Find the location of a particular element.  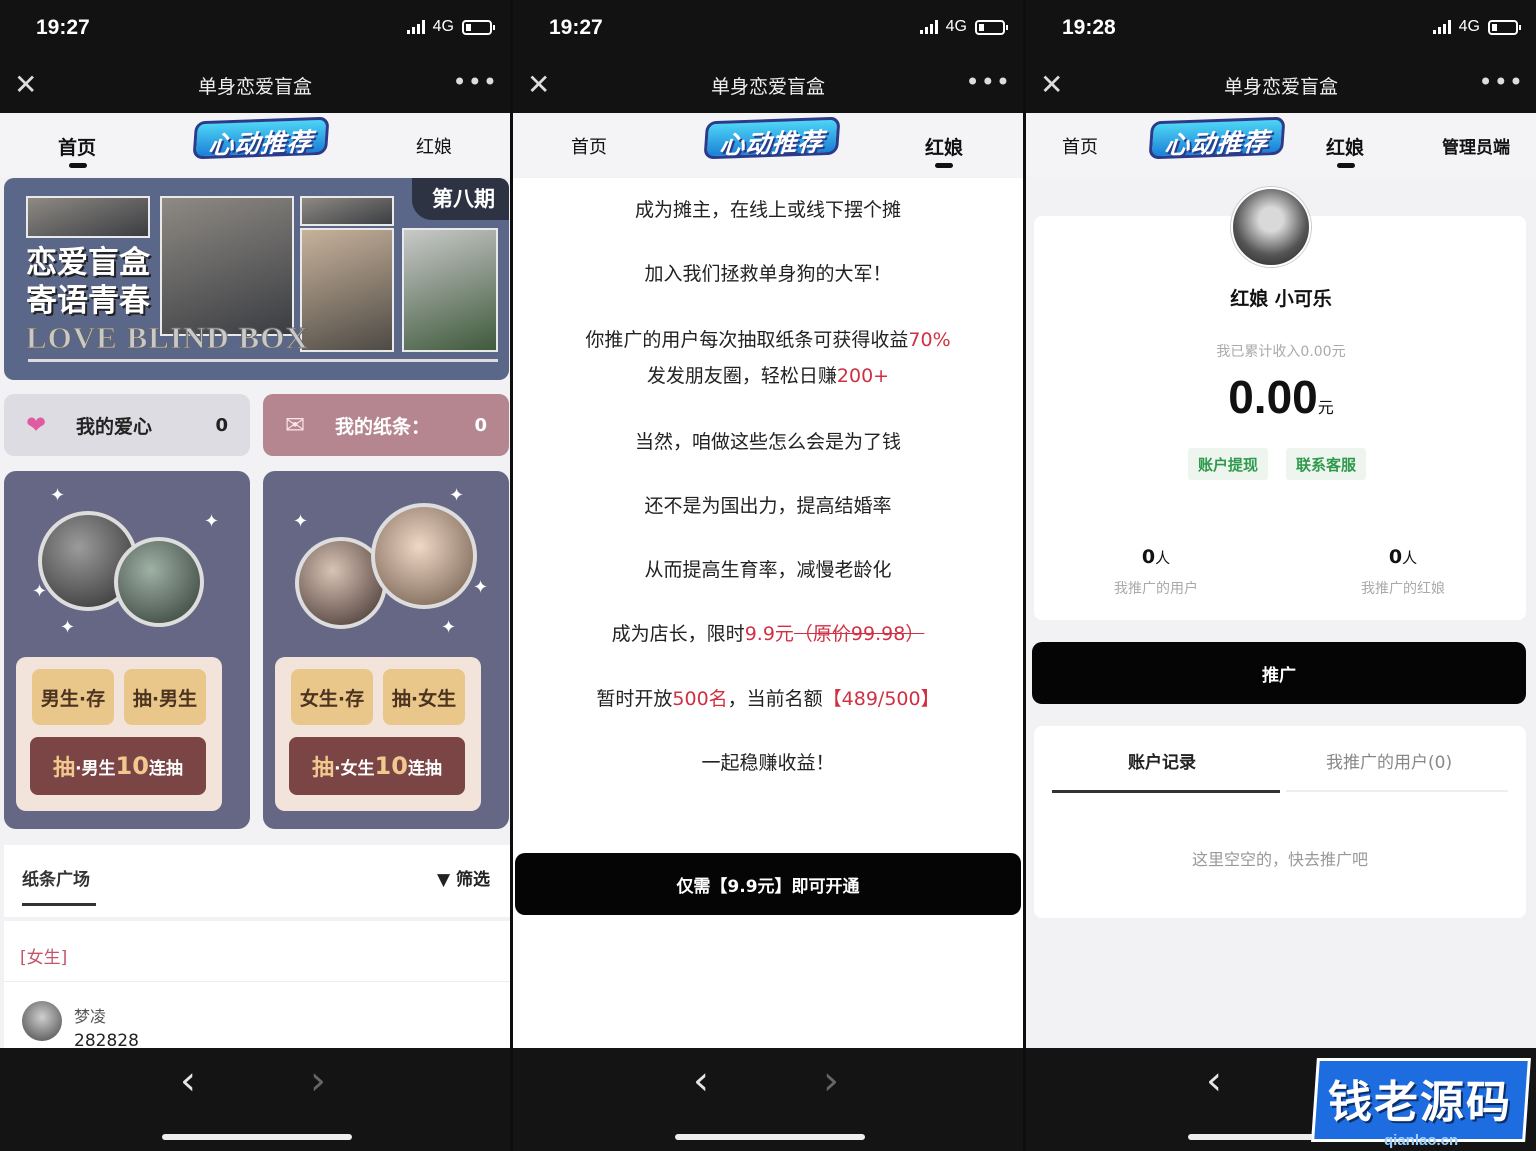

female-avatar is located at coordinates (424, 556).